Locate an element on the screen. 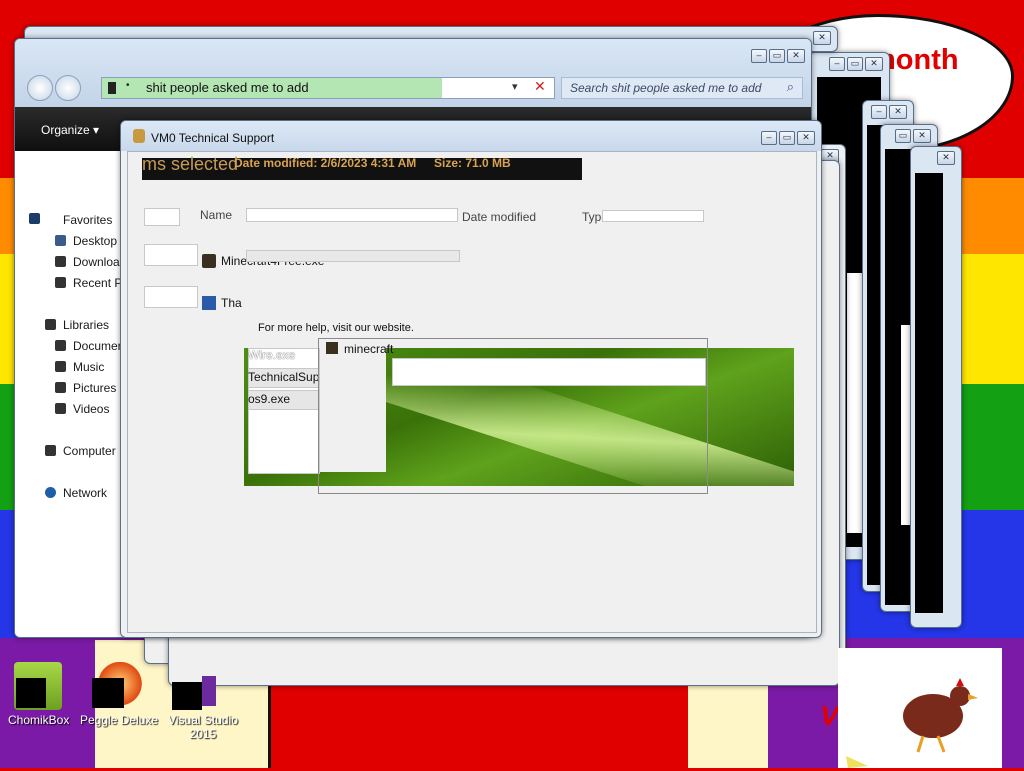 The image size is (1024, 771). paint-yellow-shape-right is located at coordinates (728, 724).